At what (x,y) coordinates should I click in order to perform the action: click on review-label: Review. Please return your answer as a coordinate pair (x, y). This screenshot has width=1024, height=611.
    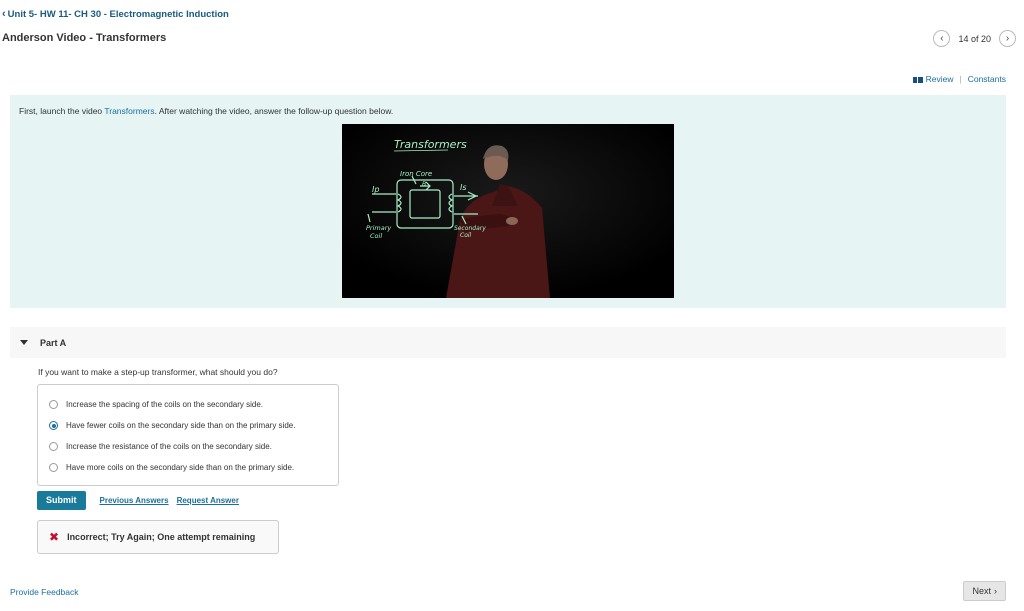
    Looking at the image, I should click on (939, 79).